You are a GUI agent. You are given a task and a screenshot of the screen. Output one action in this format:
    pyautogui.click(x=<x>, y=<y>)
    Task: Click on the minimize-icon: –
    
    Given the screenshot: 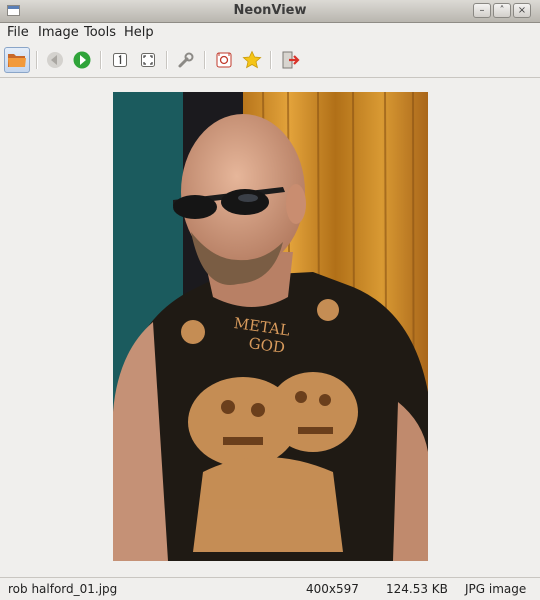 What is the action you would take?
    pyautogui.click(x=482, y=10)
    